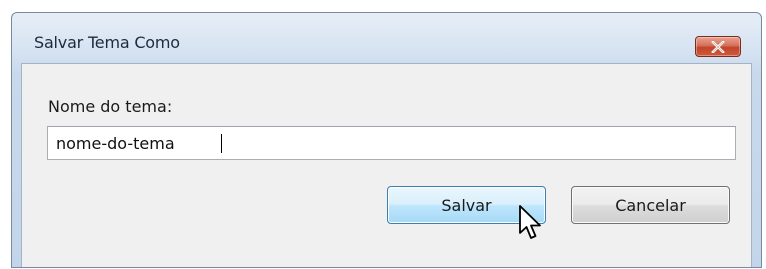 The height and width of the screenshot is (269, 766). What do you see at coordinates (221, 143) in the screenshot?
I see `text-caret` at bounding box center [221, 143].